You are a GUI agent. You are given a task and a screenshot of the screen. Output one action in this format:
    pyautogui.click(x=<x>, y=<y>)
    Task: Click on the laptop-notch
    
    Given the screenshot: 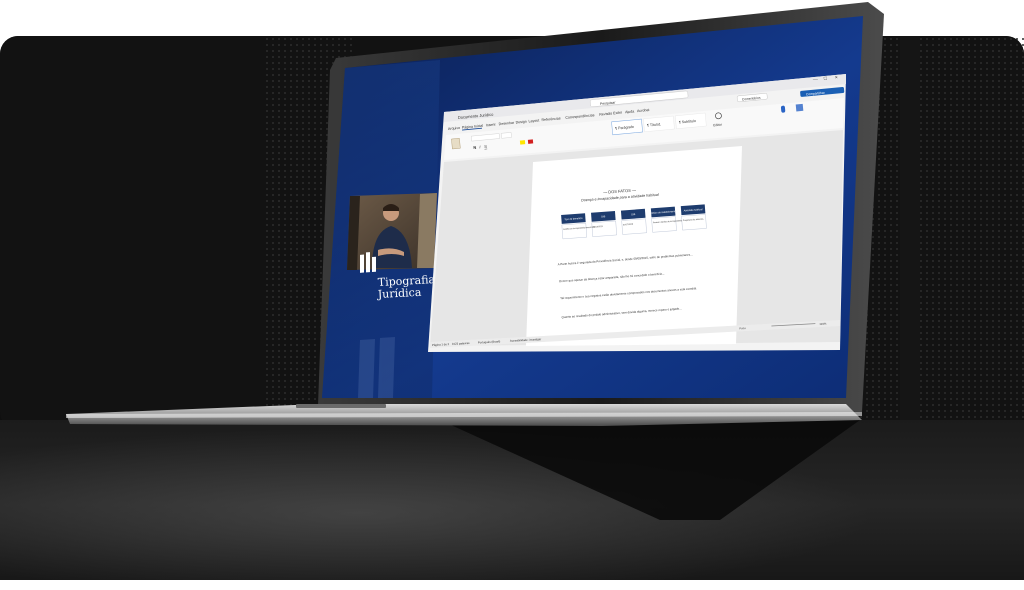 What is the action you would take?
    pyautogui.click(x=341, y=406)
    